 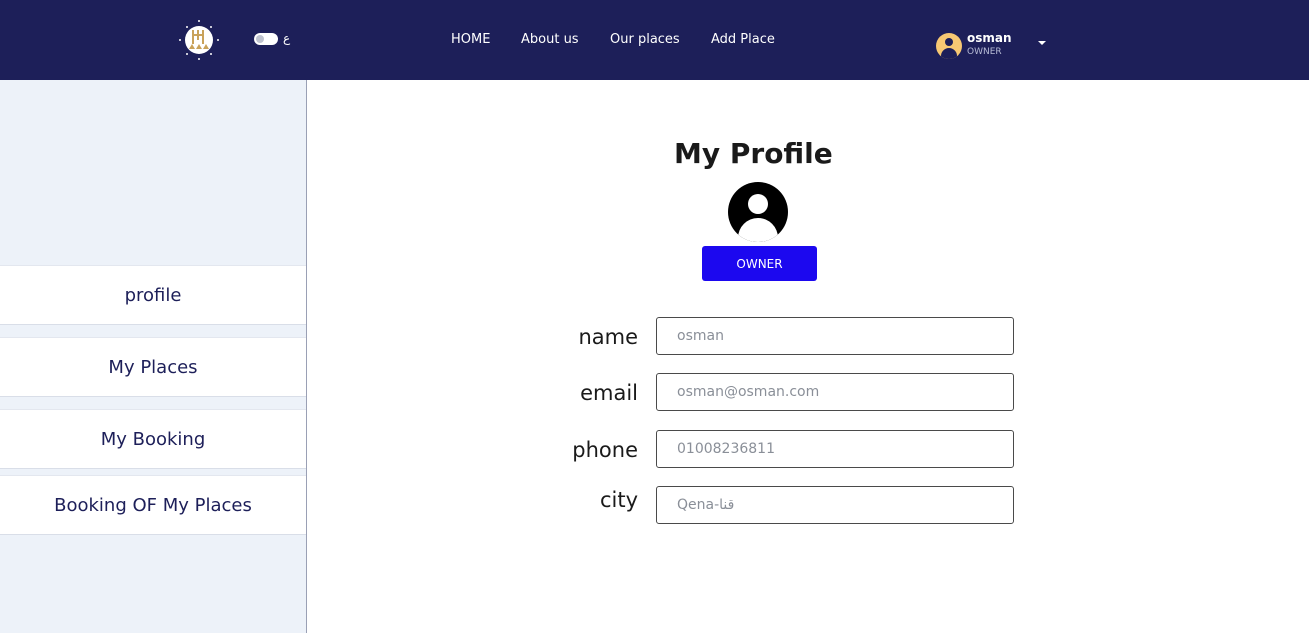 I want to click on user-avatar-icon, so click(x=949, y=46).